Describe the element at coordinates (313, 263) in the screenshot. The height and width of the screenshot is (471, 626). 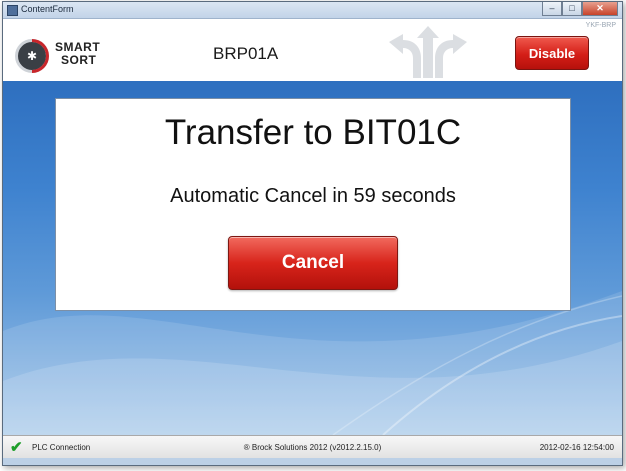
I see `cancel-button: Cancel` at that location.